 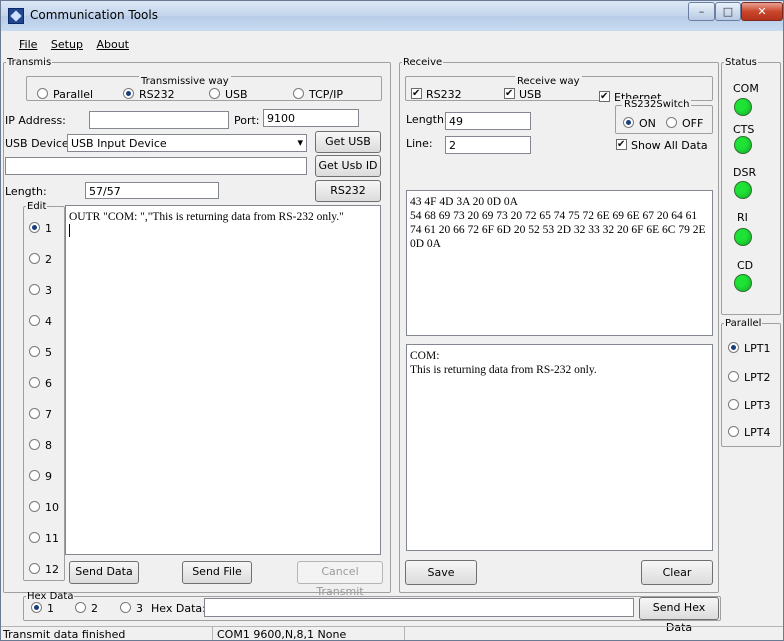 What do you see at coordinates (419, 143) in the screenshot?
I see `receive-line-label: Line:` at bounding box center [419, 143].